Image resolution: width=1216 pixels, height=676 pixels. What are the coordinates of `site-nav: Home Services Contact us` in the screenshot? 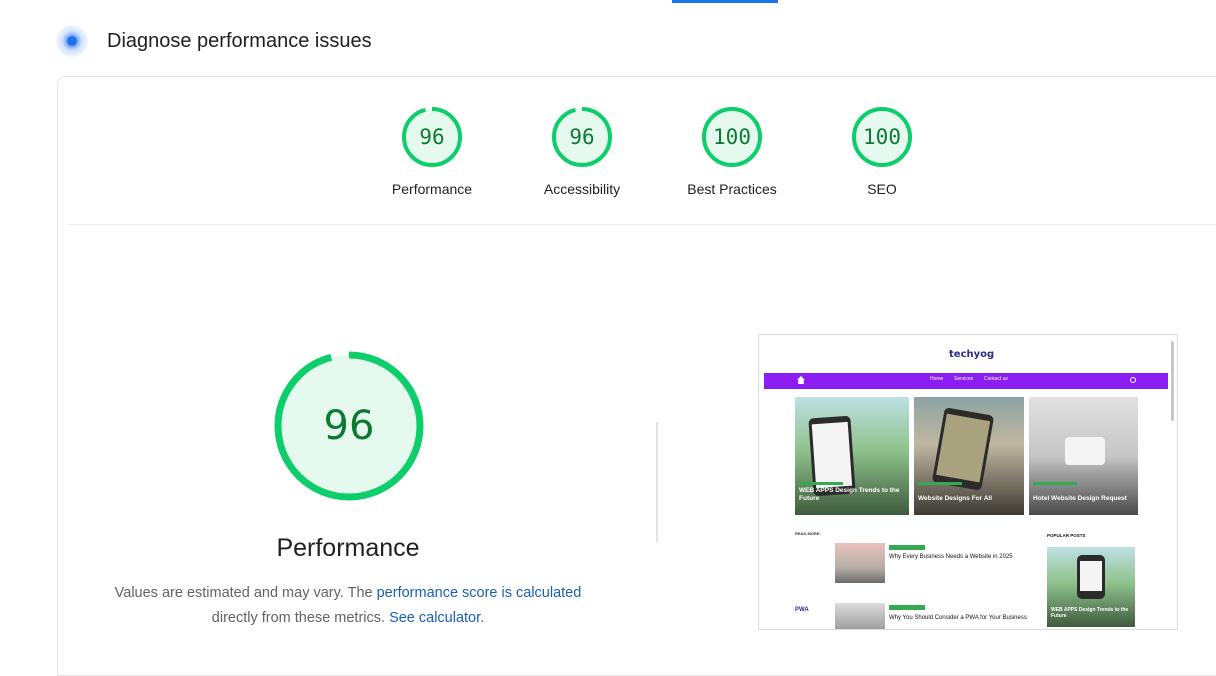 It's located at (966, 381).